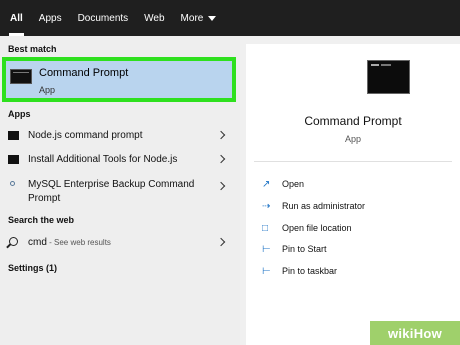  I want to click on app-result-nodejs-tools: Install Additional Tools for Node.js, so click(120, 160).